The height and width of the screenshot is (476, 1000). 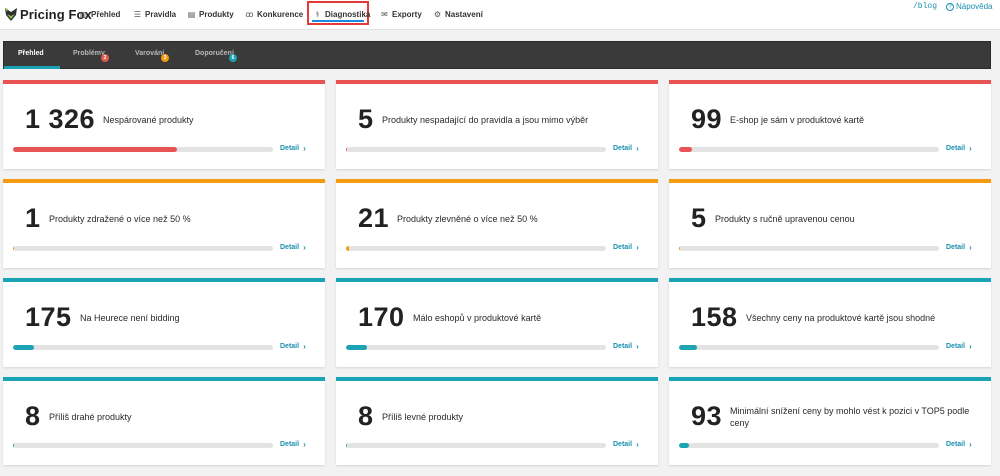 I want to click on card-value: 175, so click(x=48, y=317).